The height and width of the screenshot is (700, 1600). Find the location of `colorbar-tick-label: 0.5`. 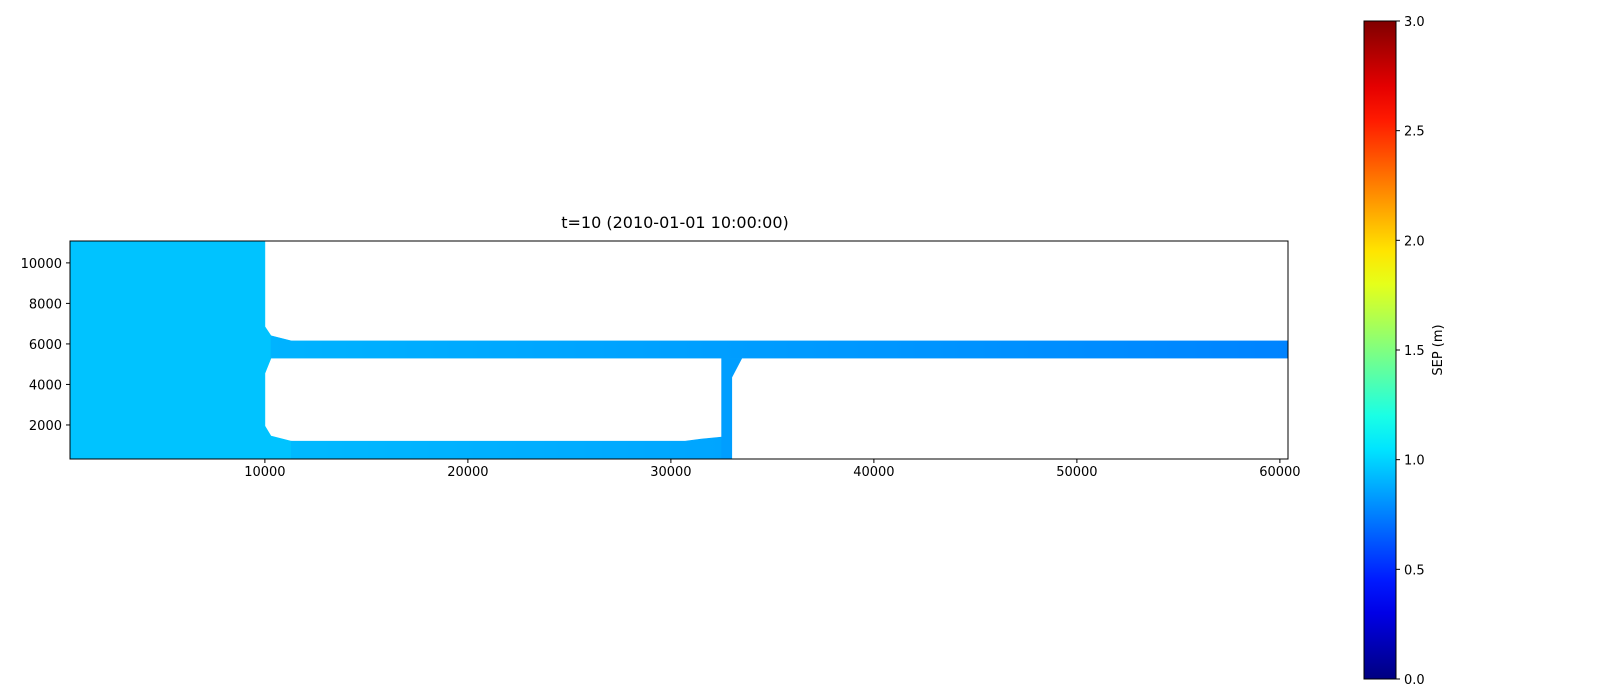

colorbar-tick-label: 0.5 is located at coordinates (1414, 570).